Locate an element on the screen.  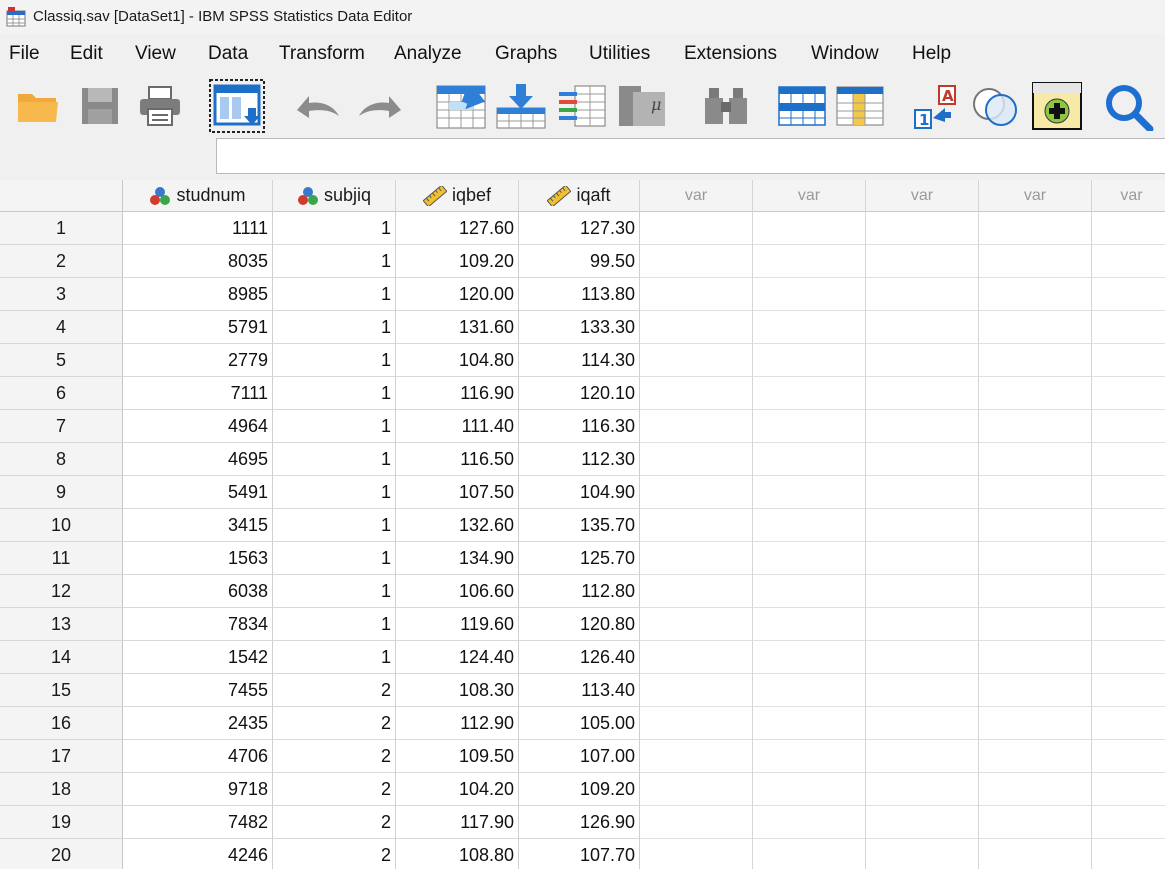
data-cell: 106.60 is located at coordinates (457, 591).